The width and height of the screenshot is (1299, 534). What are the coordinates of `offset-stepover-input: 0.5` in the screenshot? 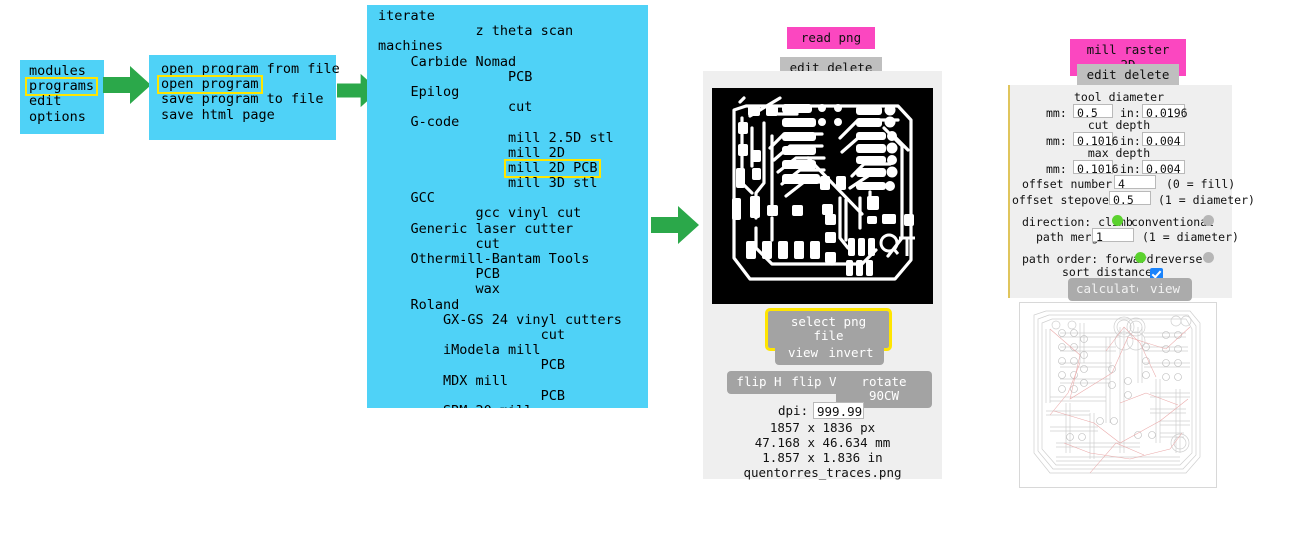 It's located at (1130, 199).